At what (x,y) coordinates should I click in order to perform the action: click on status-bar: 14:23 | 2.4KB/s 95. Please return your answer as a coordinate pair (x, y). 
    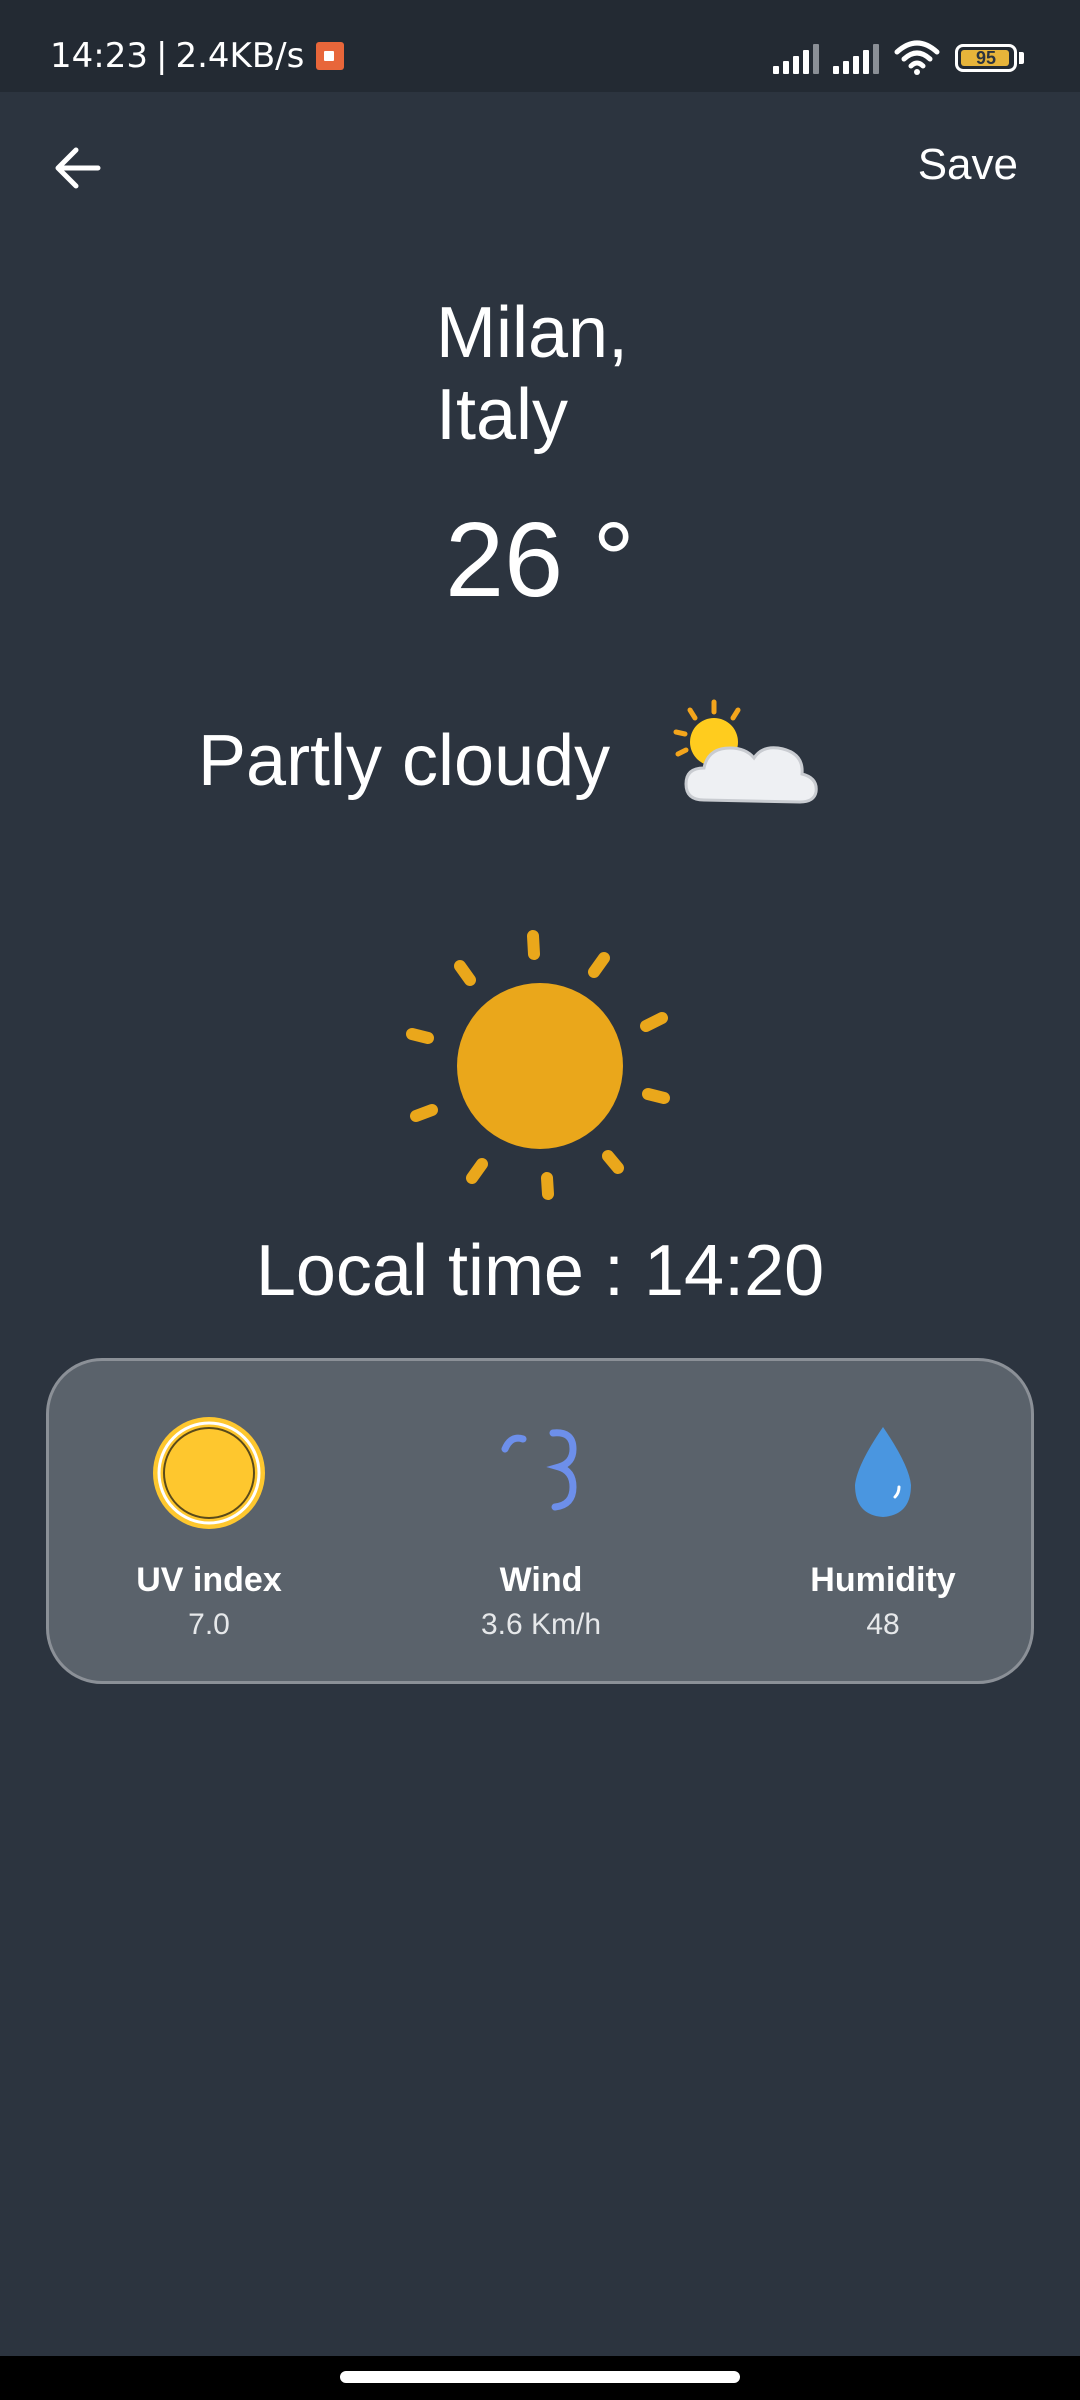
    Looking at the image, I should click on (540, 46).